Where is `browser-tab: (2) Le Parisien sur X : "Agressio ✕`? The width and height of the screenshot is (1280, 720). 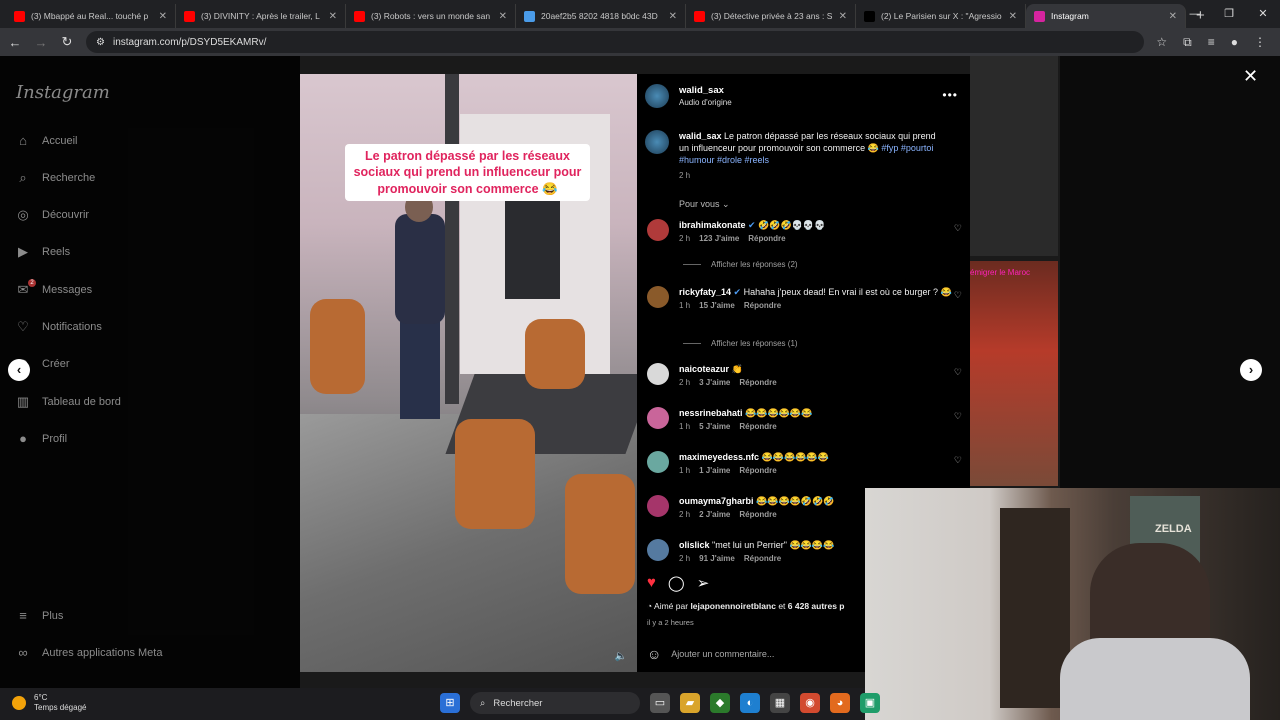 browser-tab: (2) Le Parisien sur X : "Agressio ✕ is located at coordinates (941, 16).